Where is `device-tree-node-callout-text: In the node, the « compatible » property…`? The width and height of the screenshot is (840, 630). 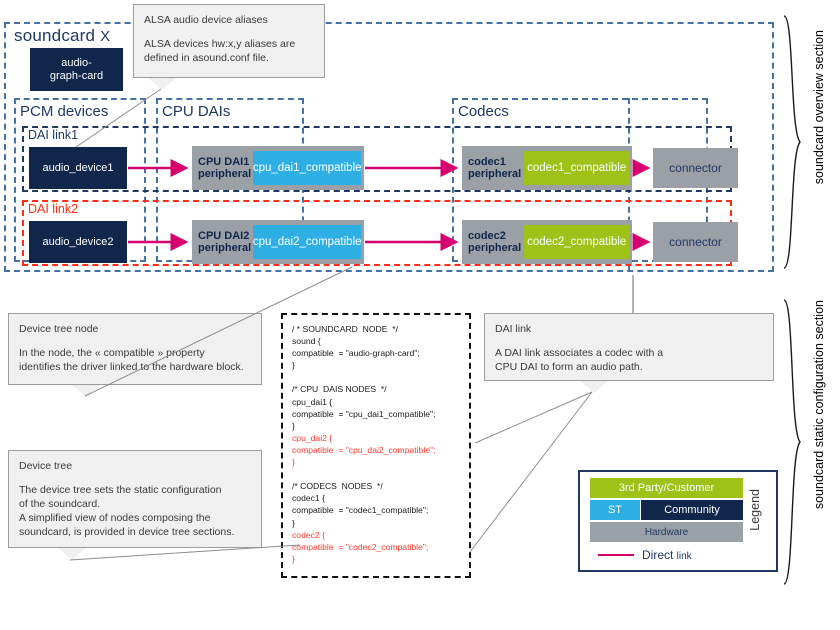
device-tree-node-callout-text: In the node, the « compatible » property… is located at coordinates (131, 360).